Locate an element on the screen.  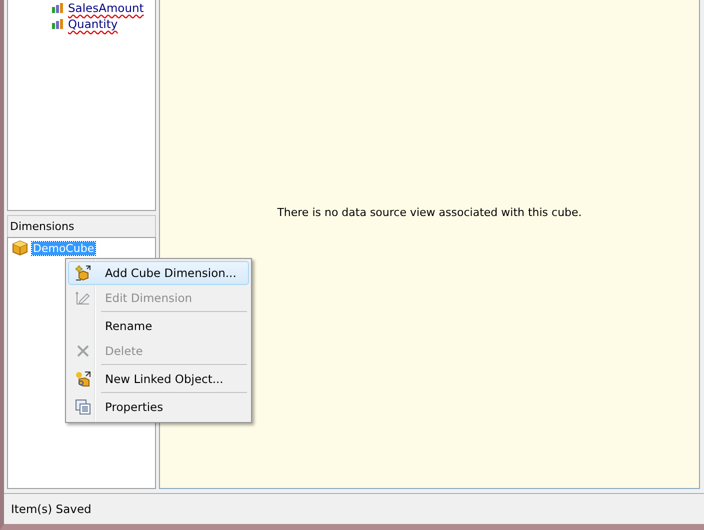
close-icon is located at coordinates (83, 351).